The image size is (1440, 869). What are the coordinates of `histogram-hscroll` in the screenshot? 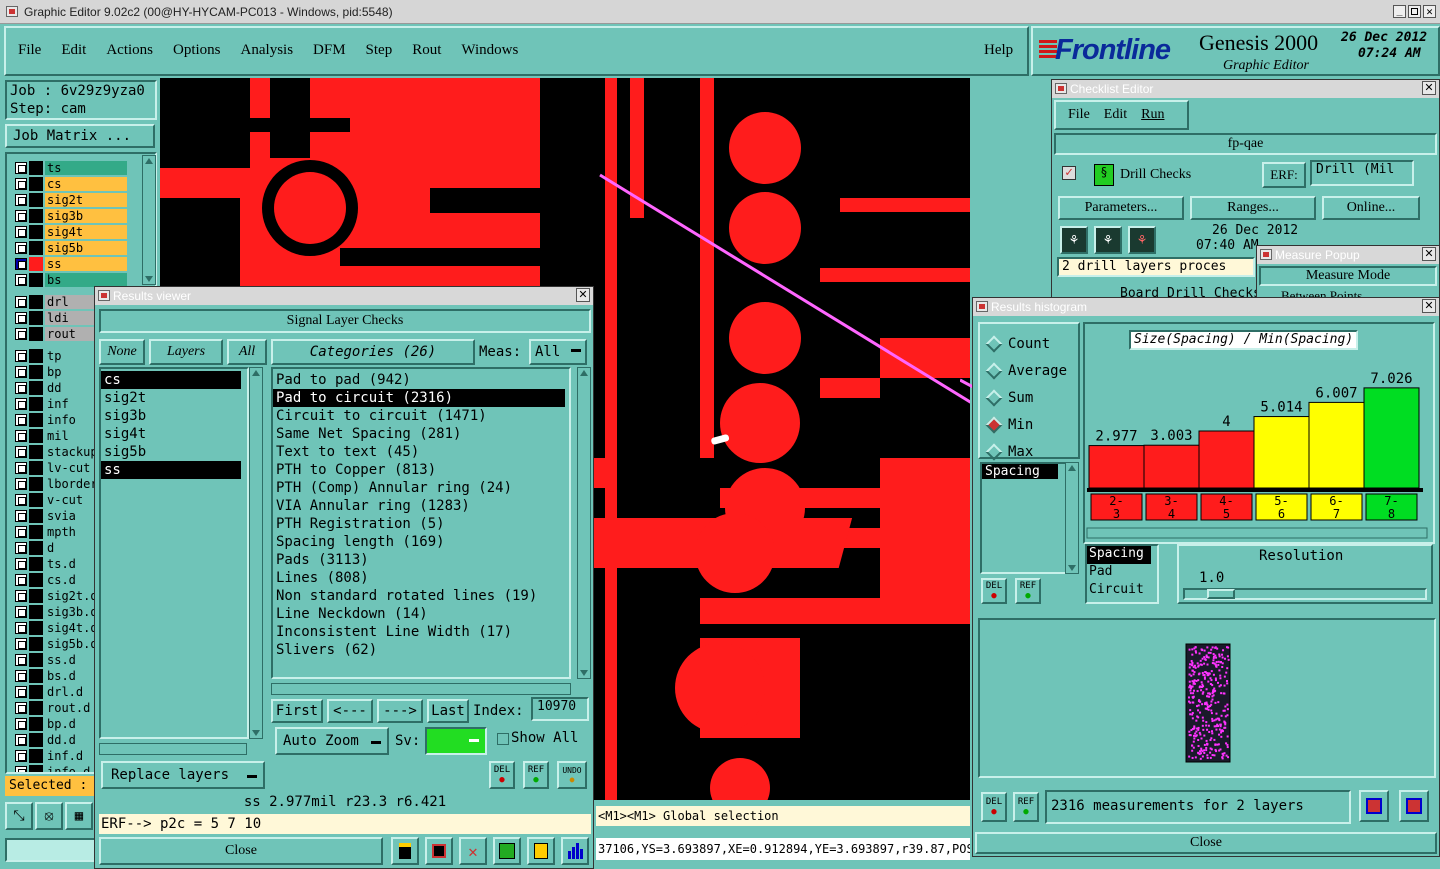 It's located at (1257, 533).